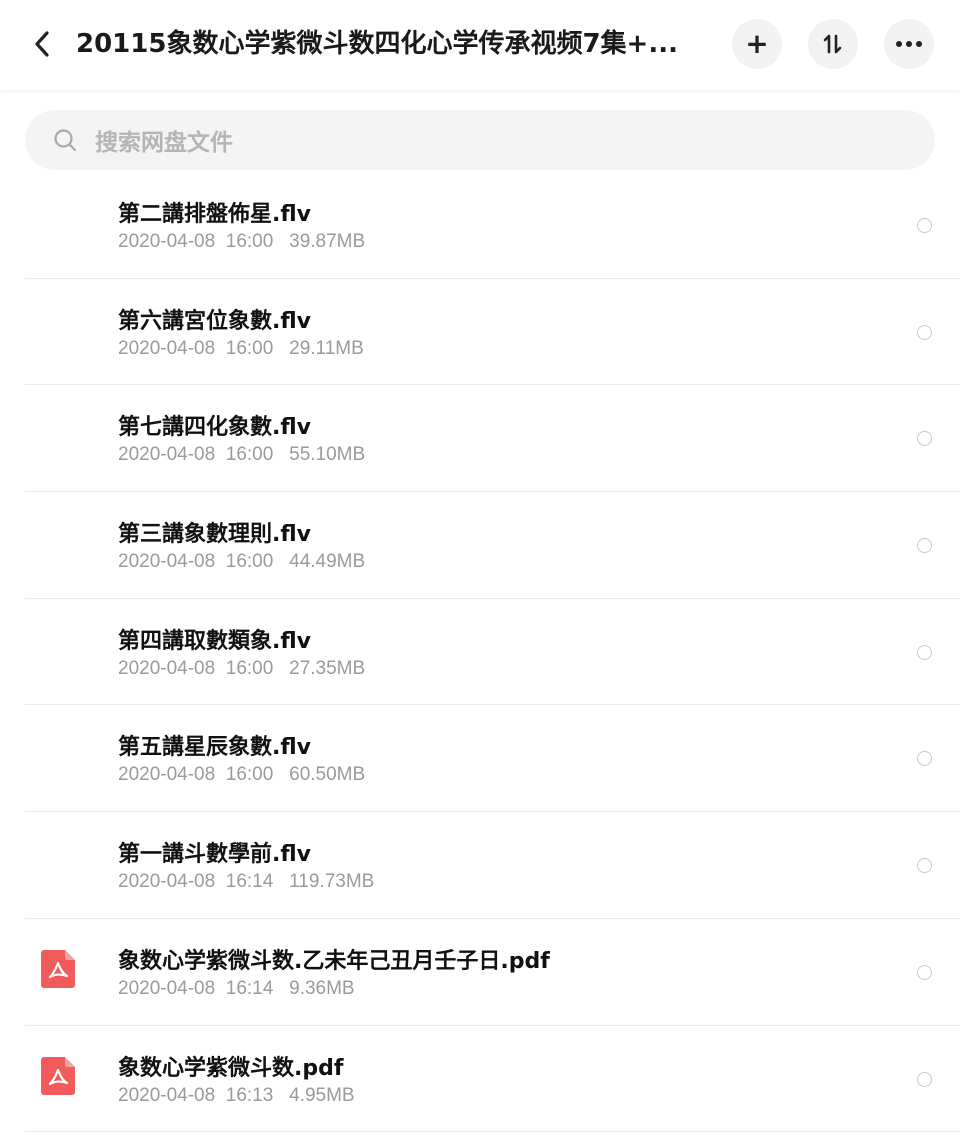  I want to click on file-meta: 2020-04-08 16:00 39.87MB, so click(242, 241).